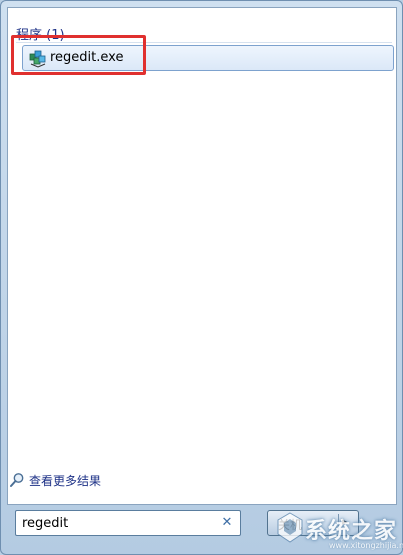 This screenshot has height=555, width=403. Describe the element at coordinates (366, 545) in the screenshot. I see `watermark-url: www.xitongzhijia.net` at that location.